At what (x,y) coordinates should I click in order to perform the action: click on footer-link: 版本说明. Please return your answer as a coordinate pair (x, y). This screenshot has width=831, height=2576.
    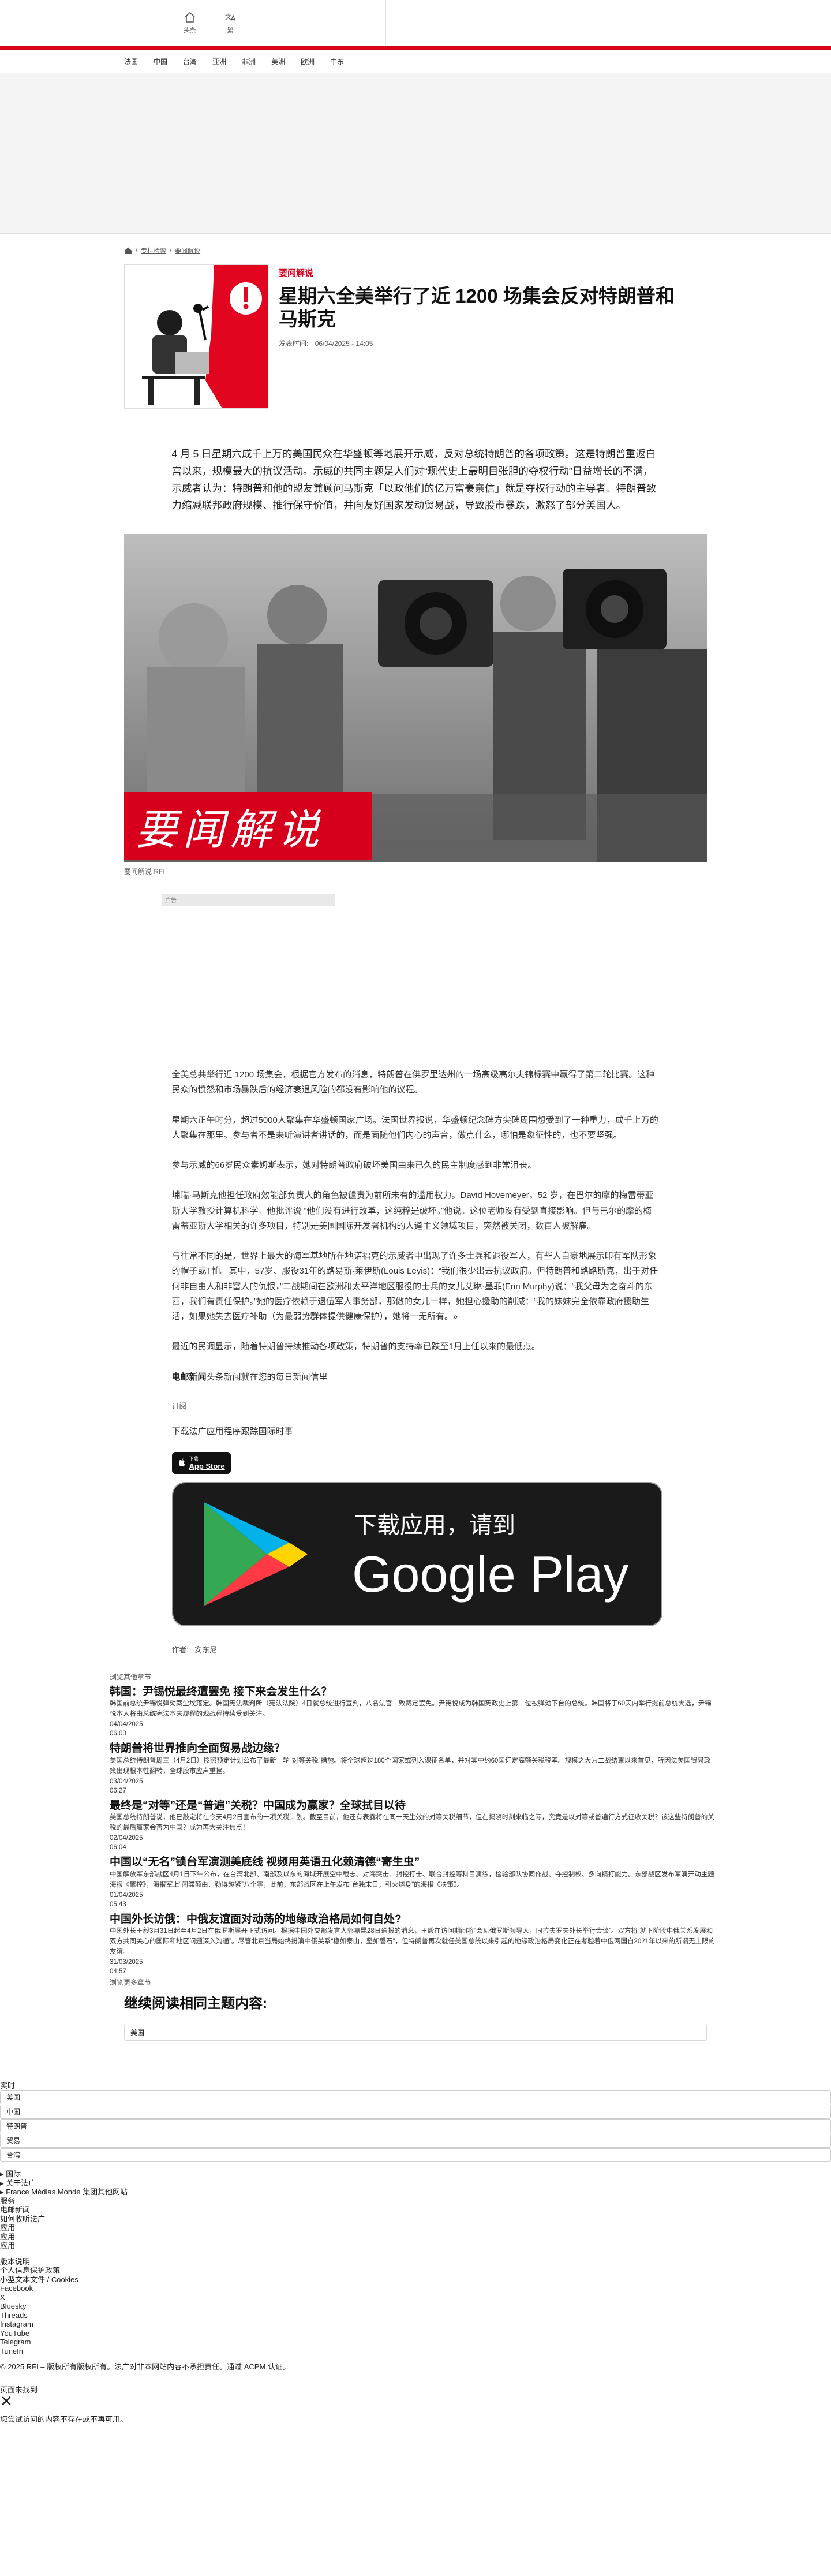
    Looking at the image, I should click on (415, 2262).